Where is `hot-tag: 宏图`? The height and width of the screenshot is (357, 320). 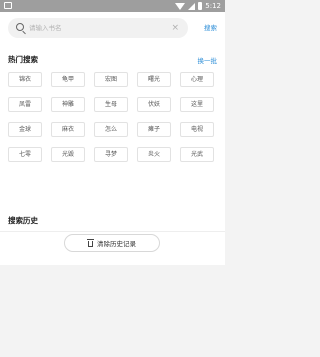
hot-tag: 宏图 is located at coordinates (111, 79).